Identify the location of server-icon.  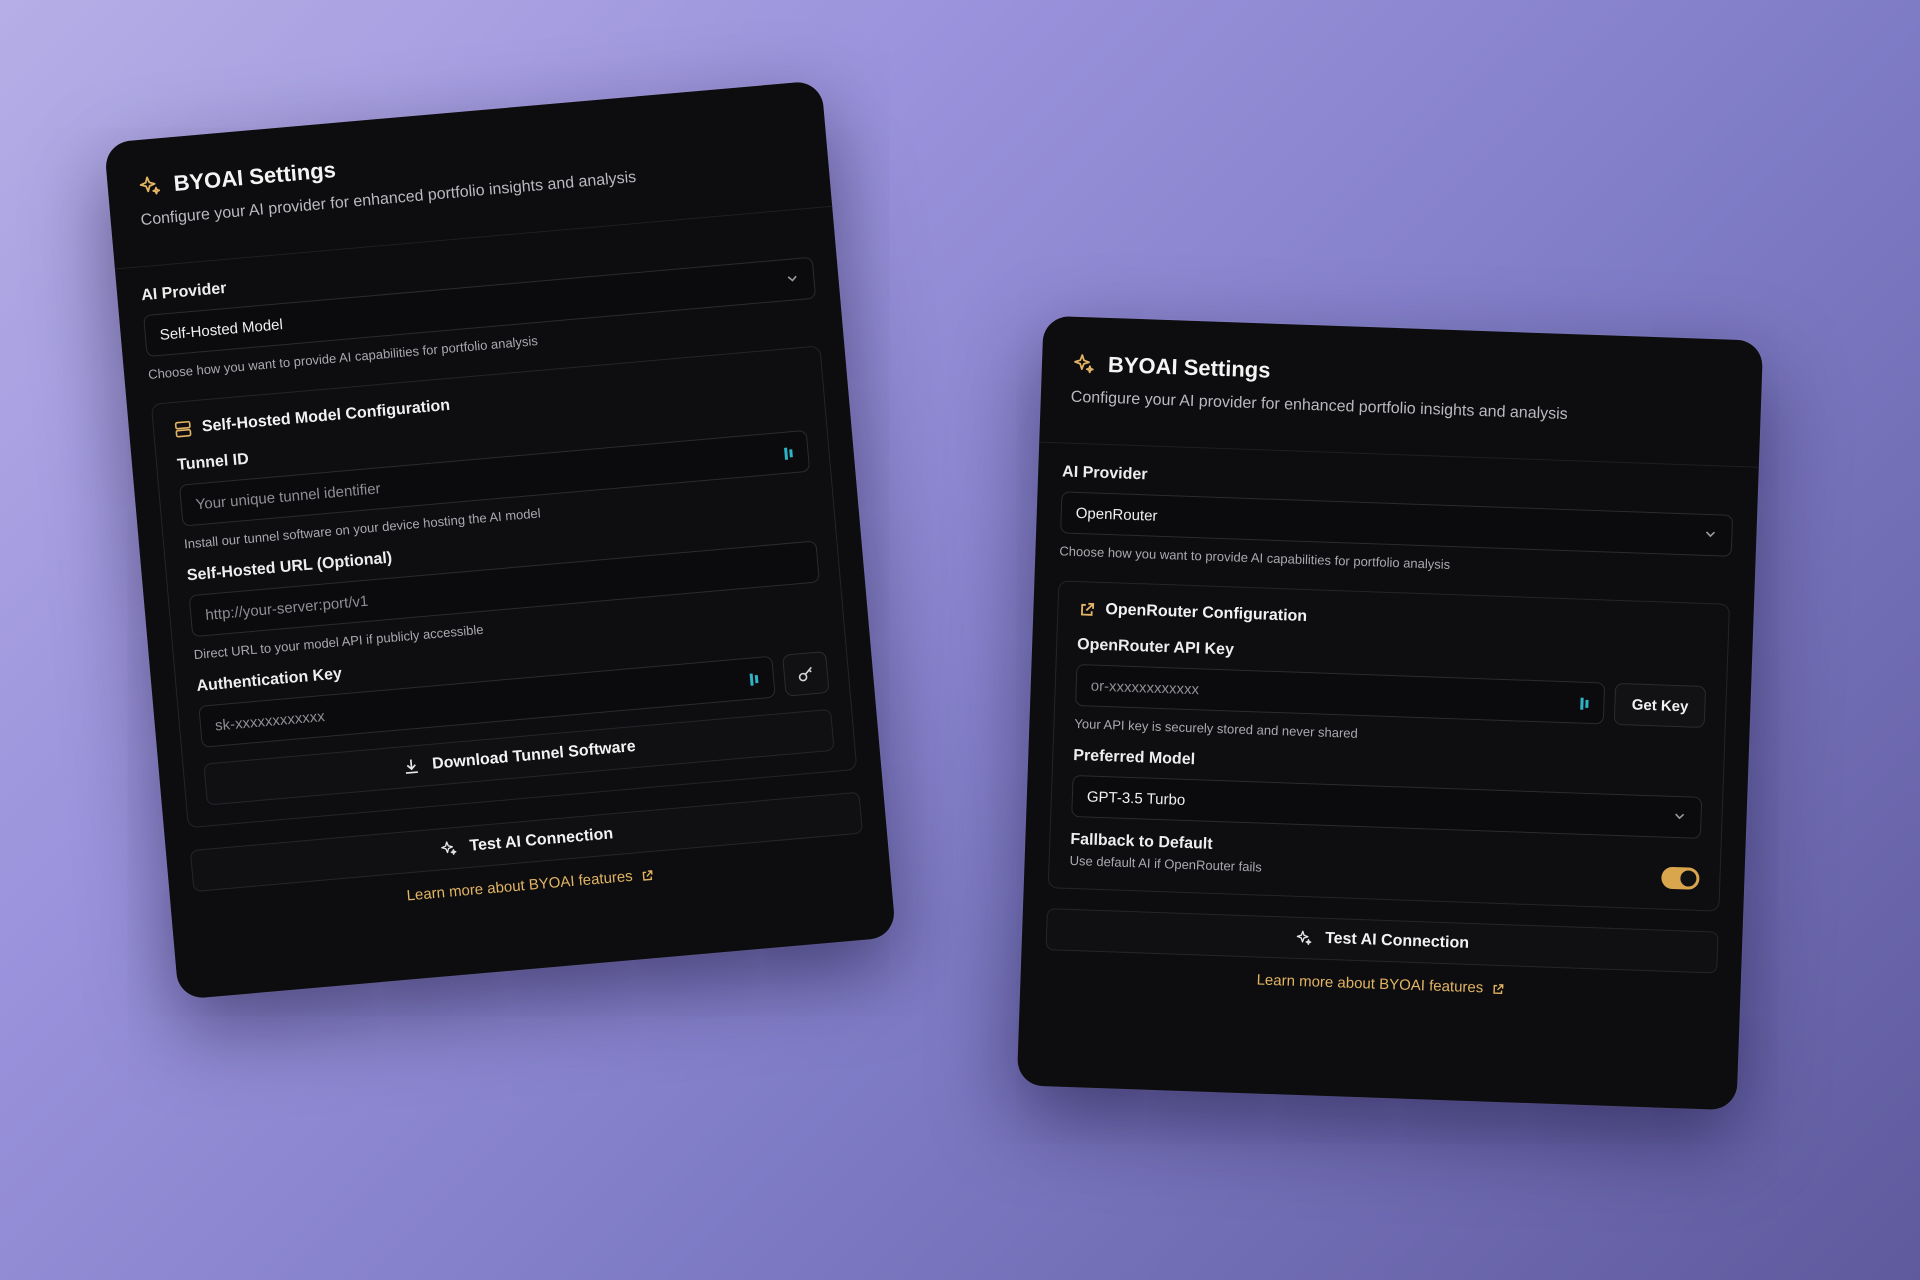
(183, 429).